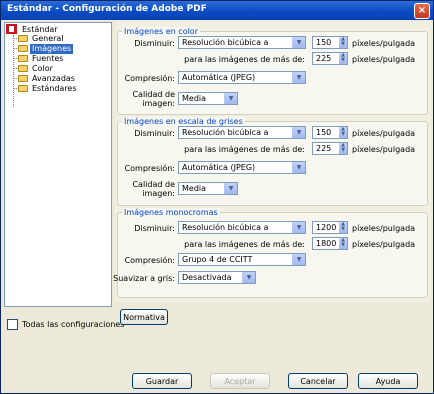 The width and height of the screenshot is (434, 394). What do you see at coordinates (42, 39) in the screenshot?
I see `tree-item-general: General` at bounding box center [42, 39].